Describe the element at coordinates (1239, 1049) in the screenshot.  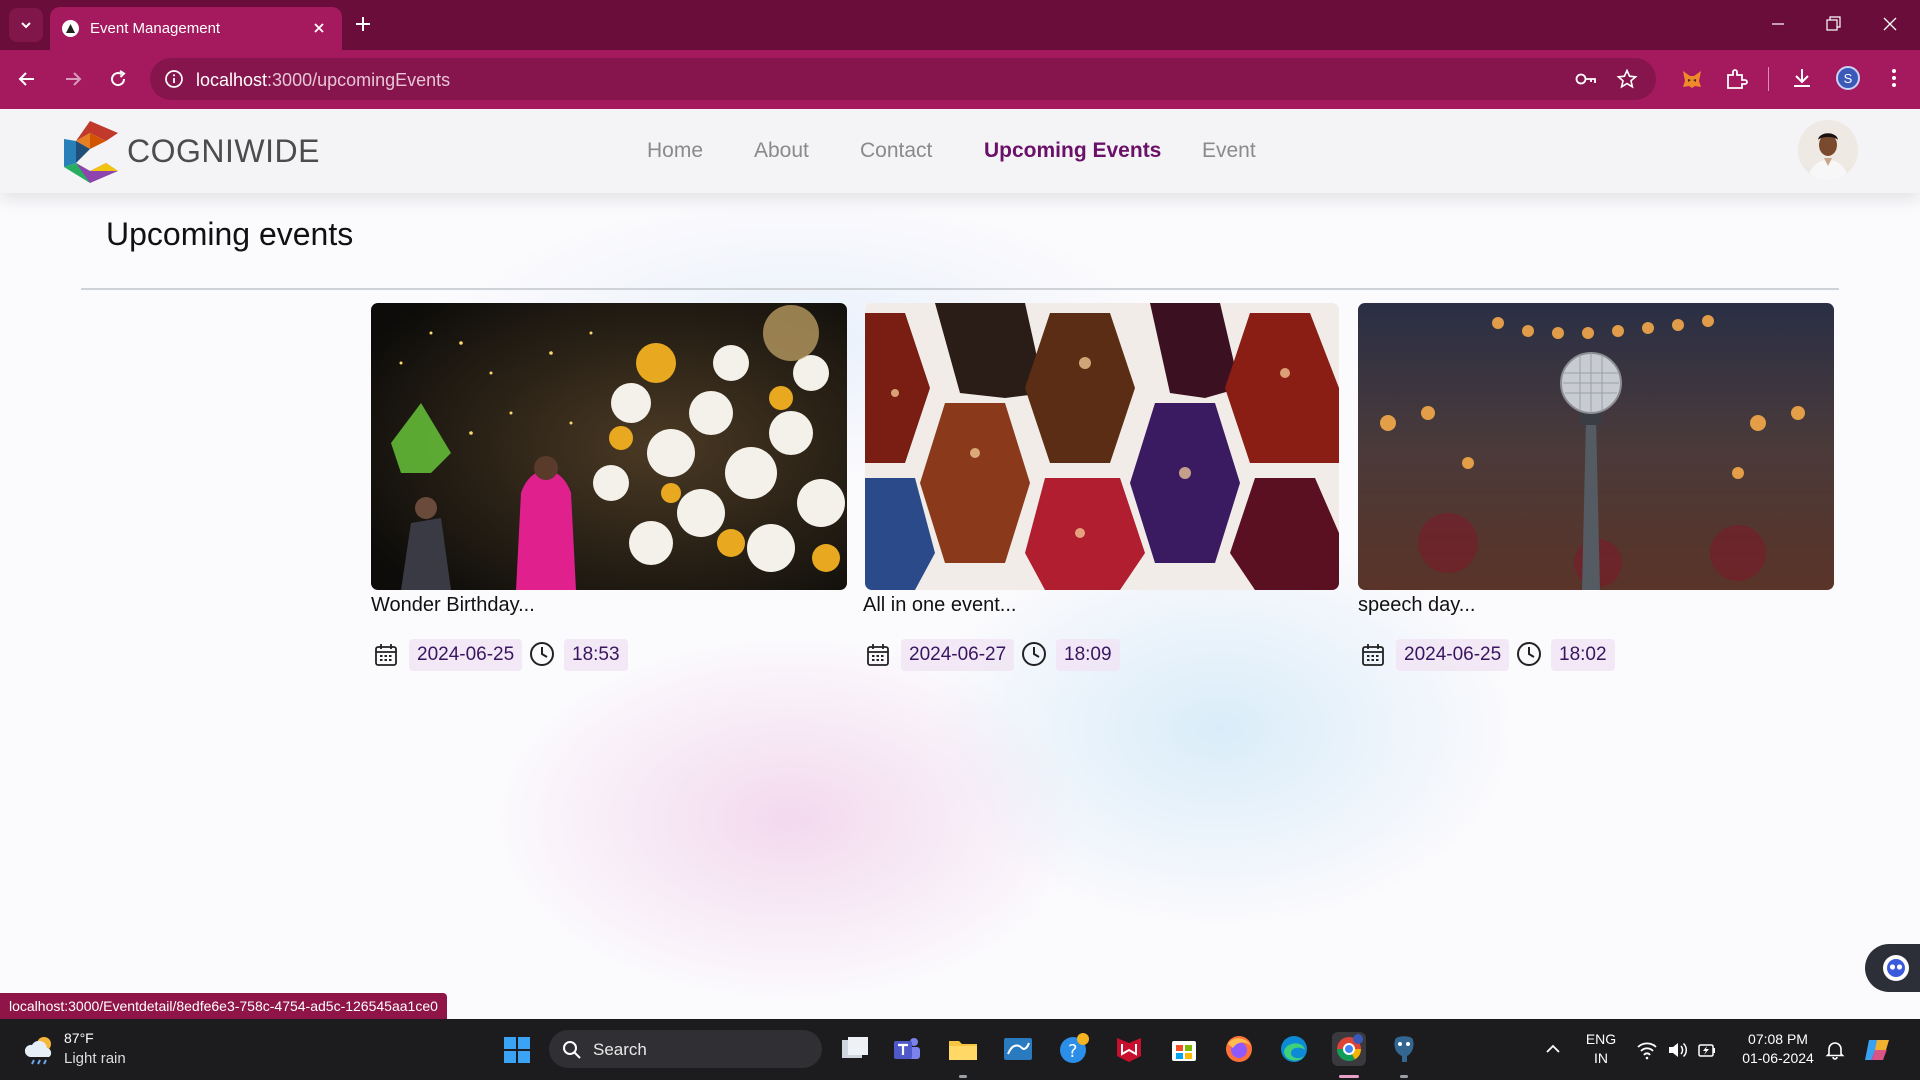
I see `firefox-icon` at that location.